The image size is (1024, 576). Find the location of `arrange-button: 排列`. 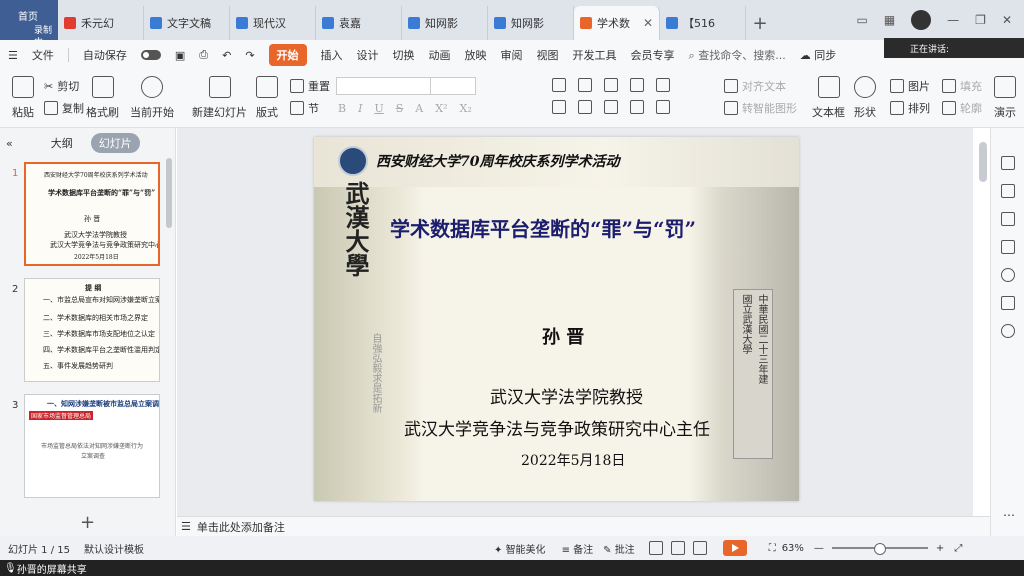

arrange-button: 排列 is located at coordinates (910, 108).